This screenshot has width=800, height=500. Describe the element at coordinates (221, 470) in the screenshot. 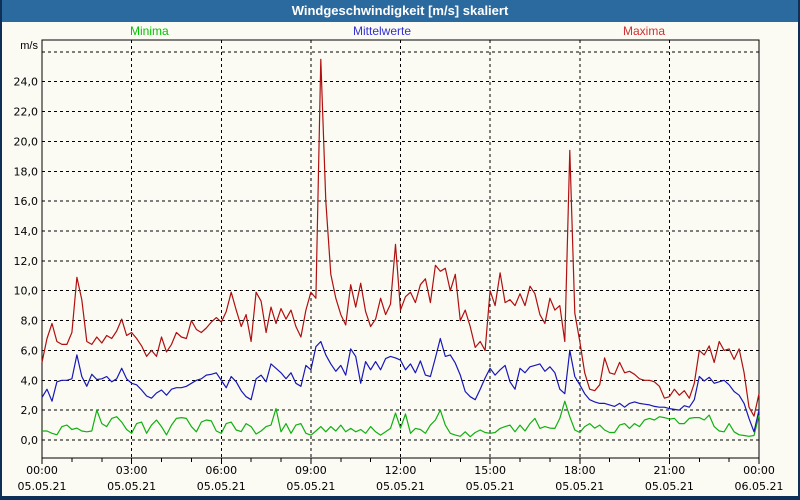

I see `svg-text: 06:00` at that location.